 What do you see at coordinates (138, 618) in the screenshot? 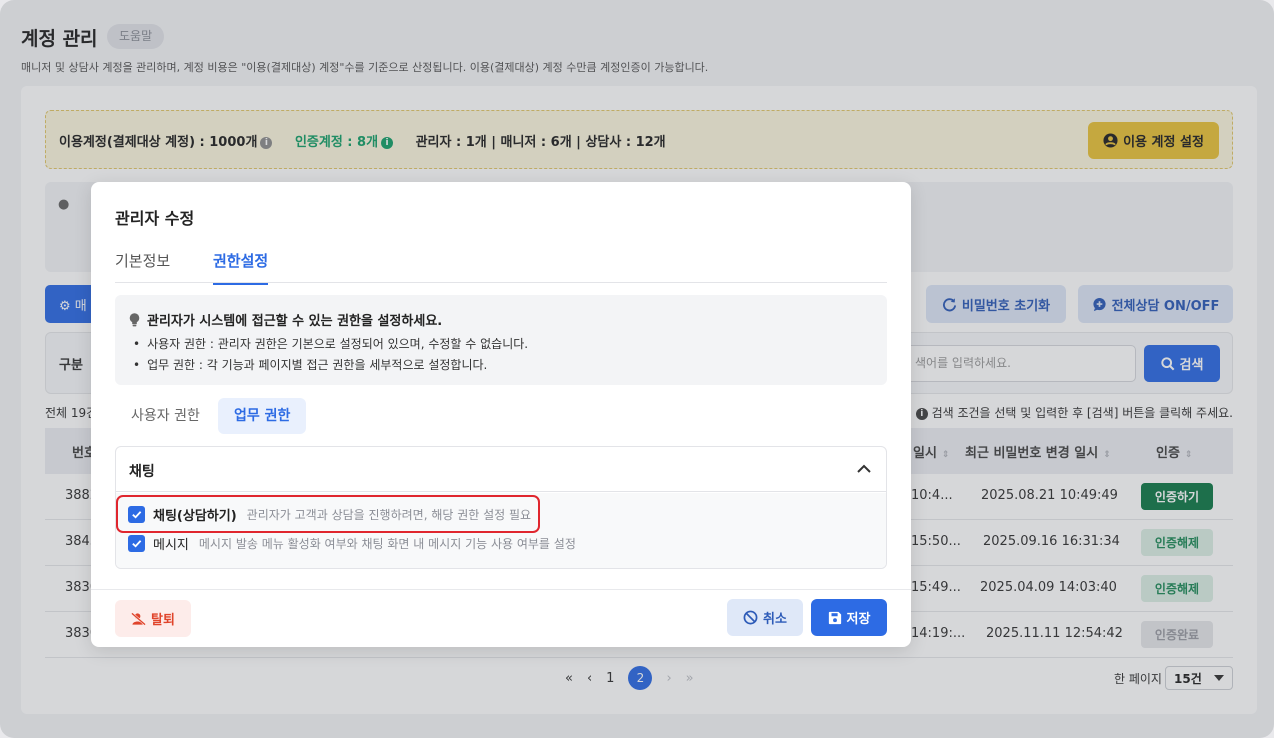
I see `user-slash-icon` at bounding box center [138, 618].